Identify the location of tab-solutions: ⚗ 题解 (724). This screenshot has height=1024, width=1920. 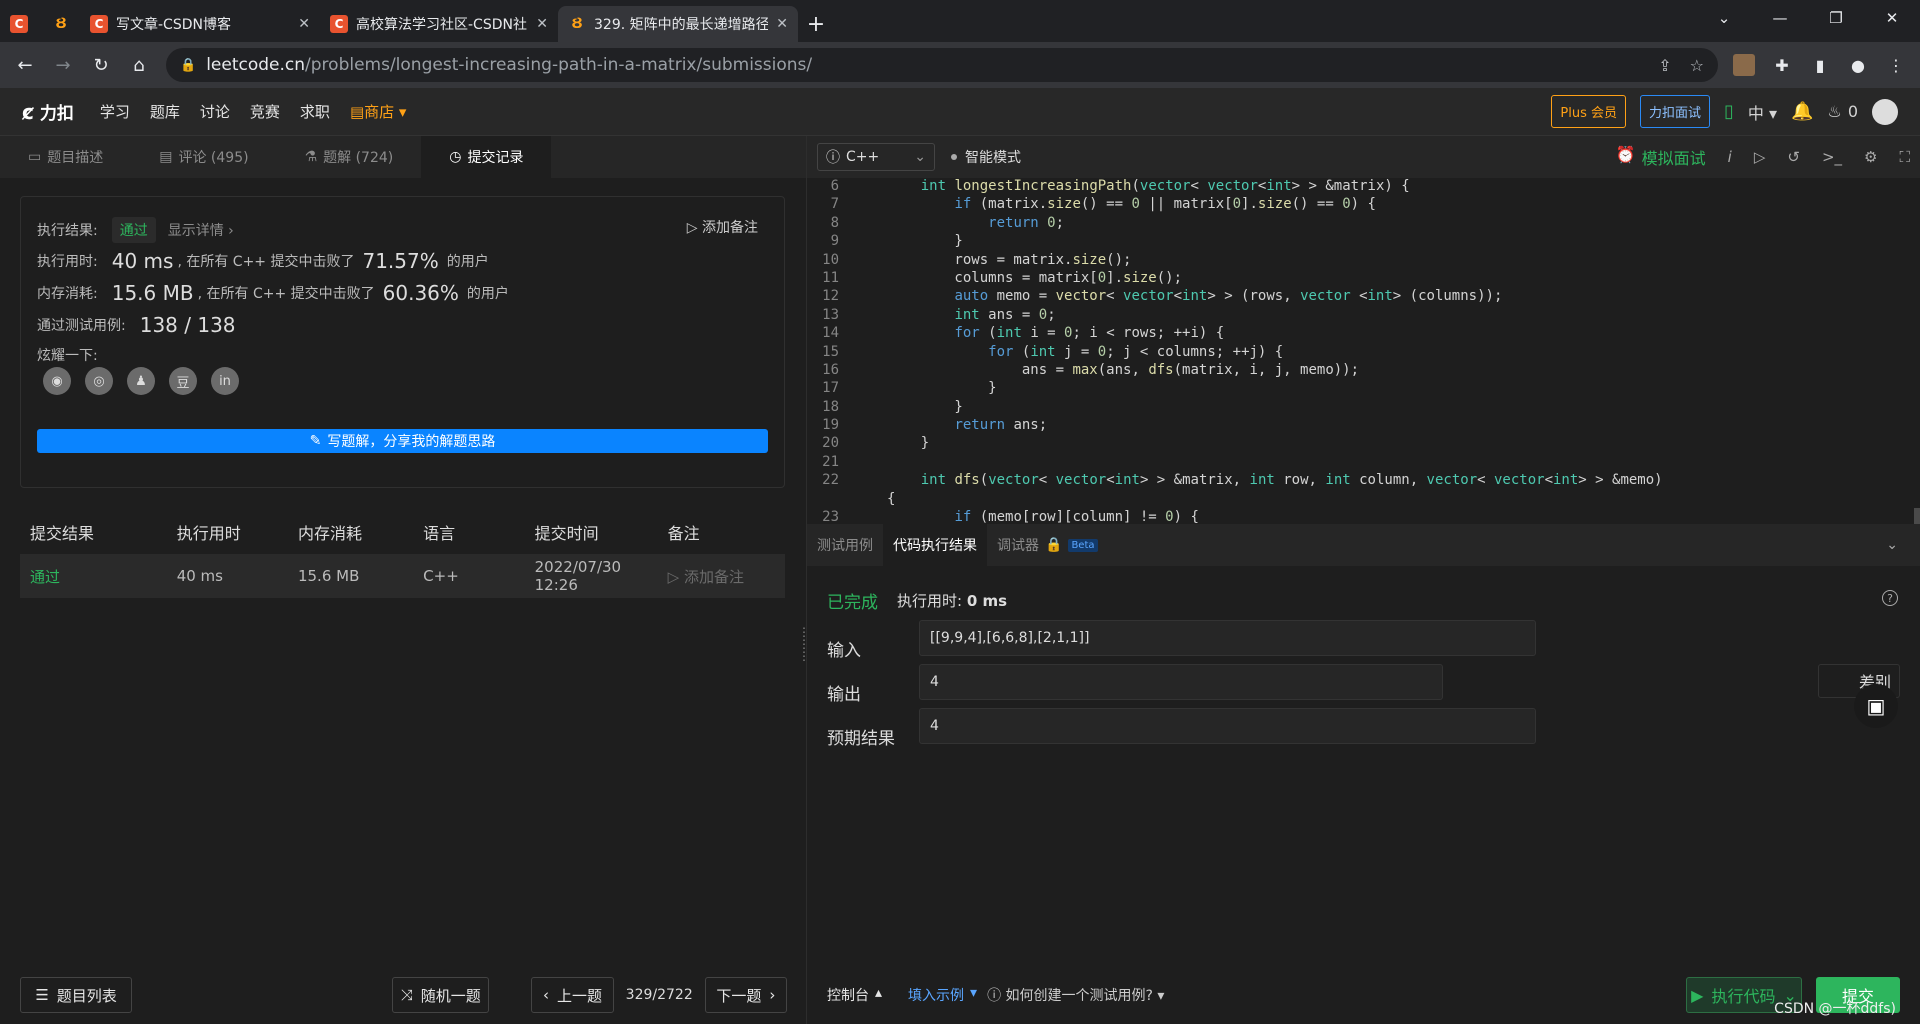
(349, 157).